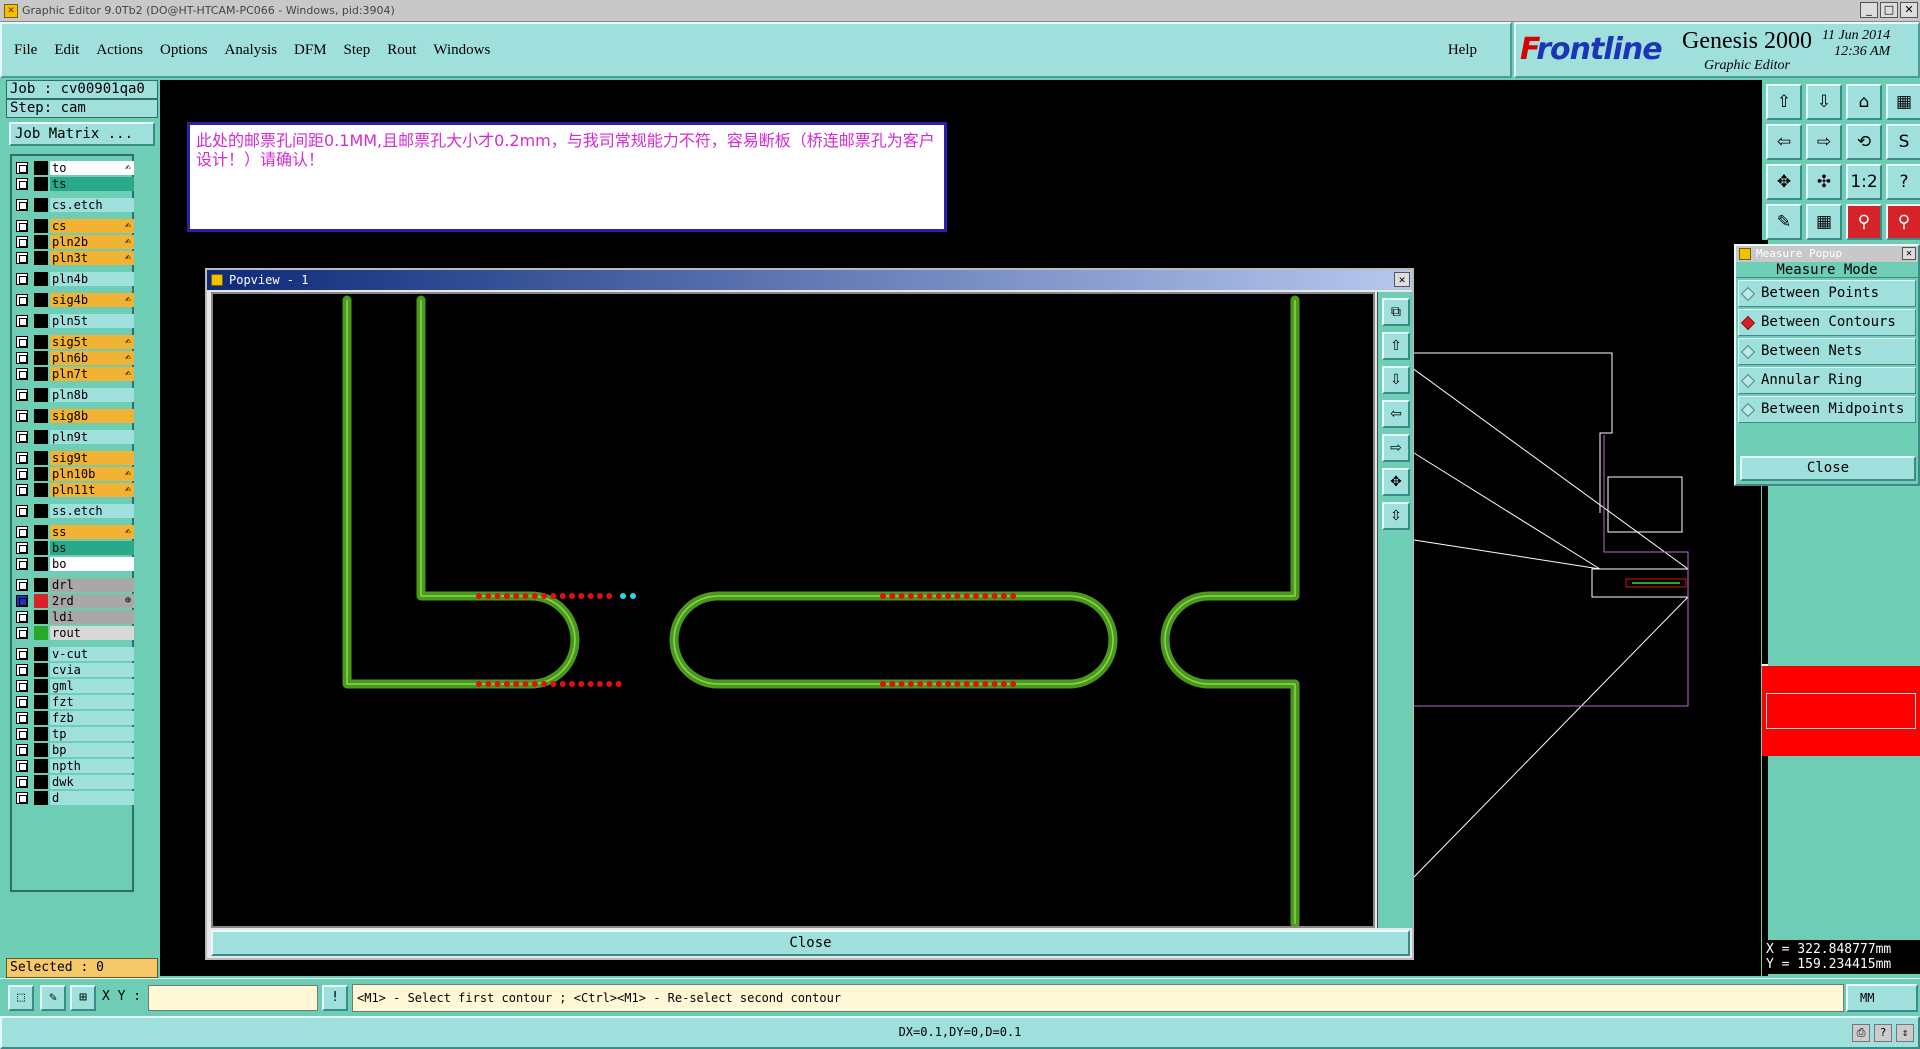 Image resolution: width=1920 pixels, height=1049 pixels. I want to click on layer-row-pln9t: pln9t, so click(74, 437).